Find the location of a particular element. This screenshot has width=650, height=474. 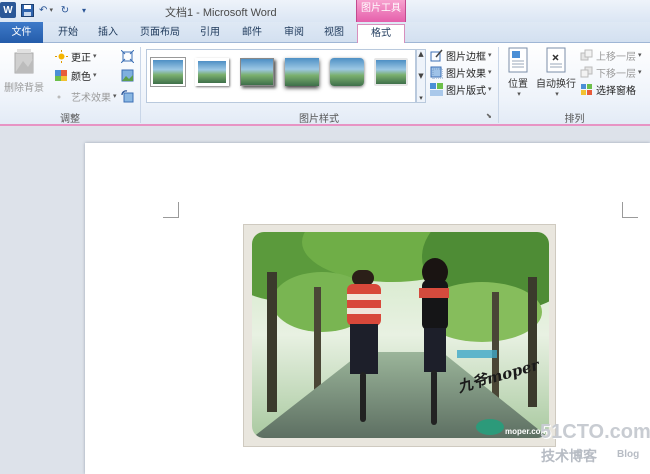

compress-icon is located at coordinates (127, 56).